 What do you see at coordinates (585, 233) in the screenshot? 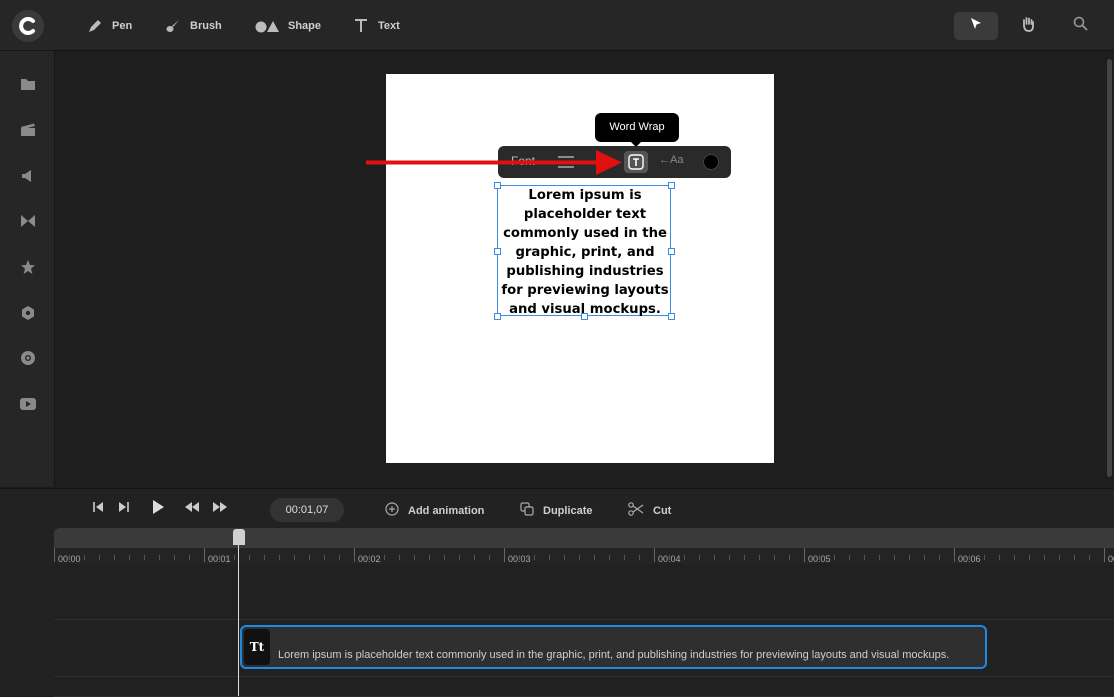
I see `text-line: commonly used in the` at bounding box center [585, 233].